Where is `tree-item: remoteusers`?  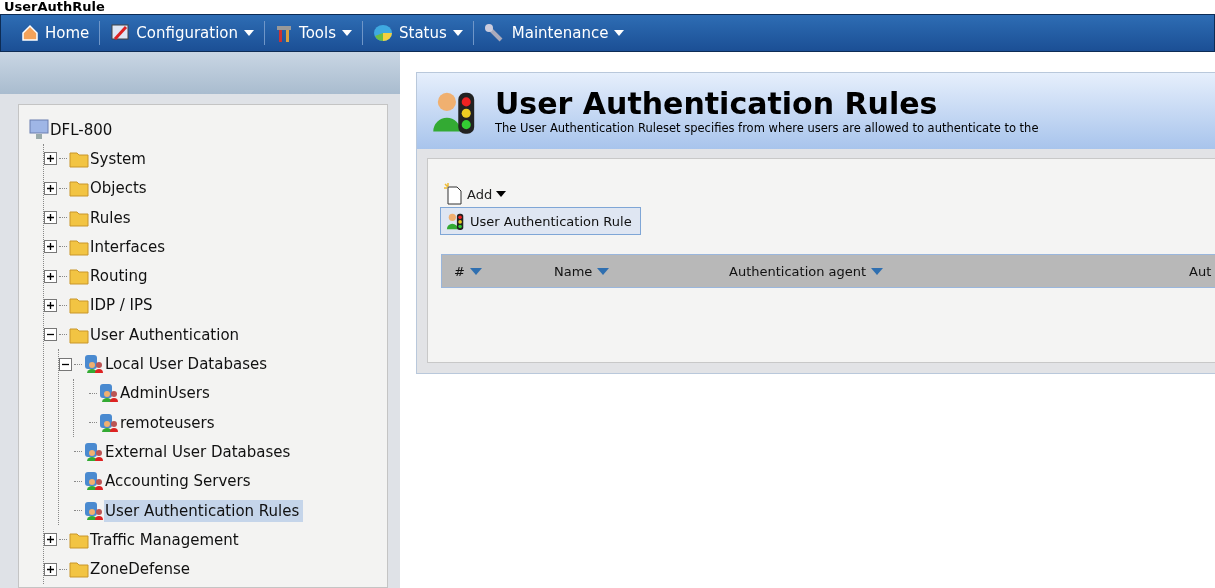 tree-item: remoteusers is located at coordinates (169, 422).